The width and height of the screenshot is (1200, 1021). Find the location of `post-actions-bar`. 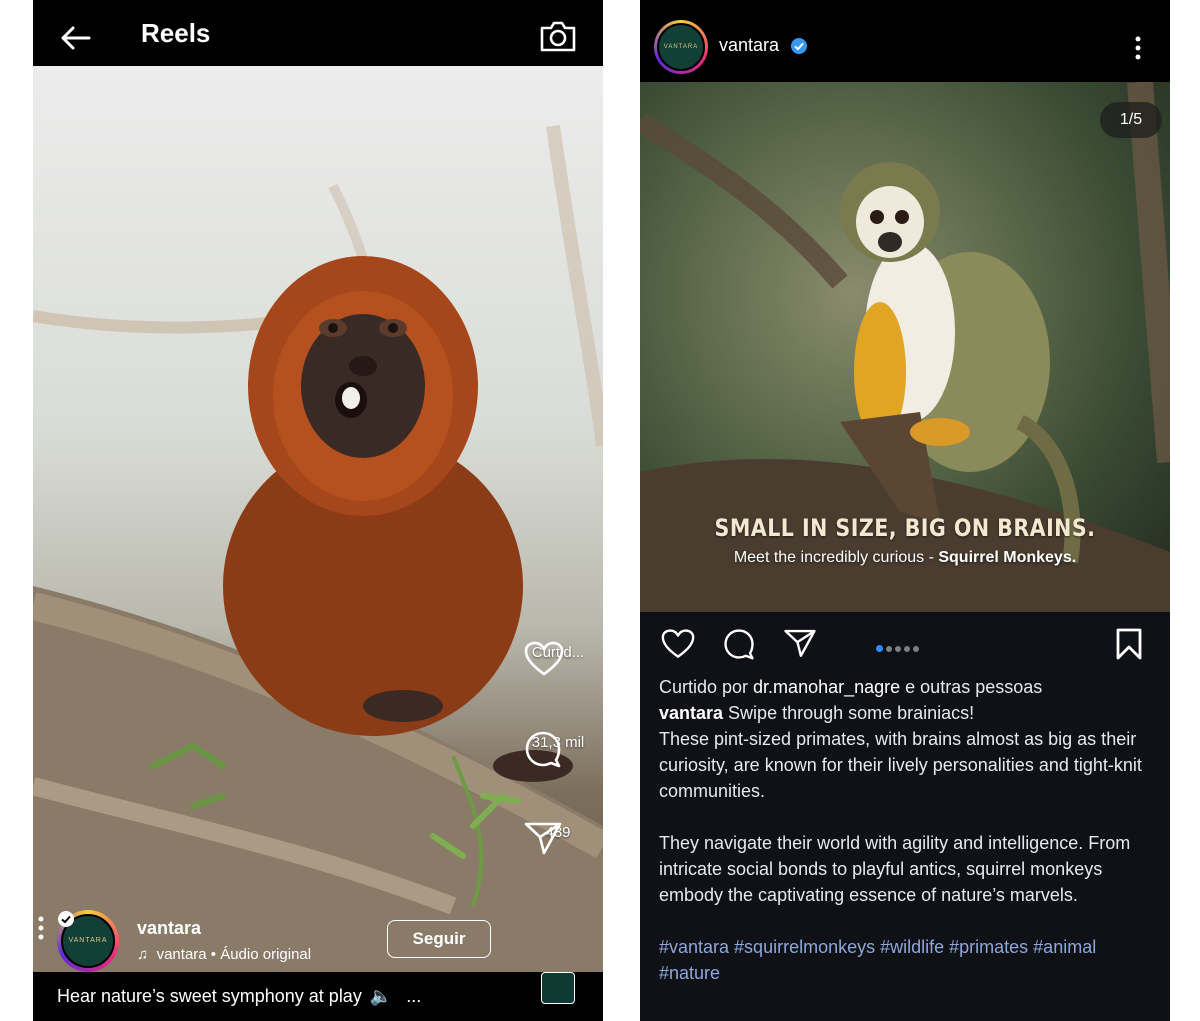

post-actions-bar is located at coordinates (905, 643).